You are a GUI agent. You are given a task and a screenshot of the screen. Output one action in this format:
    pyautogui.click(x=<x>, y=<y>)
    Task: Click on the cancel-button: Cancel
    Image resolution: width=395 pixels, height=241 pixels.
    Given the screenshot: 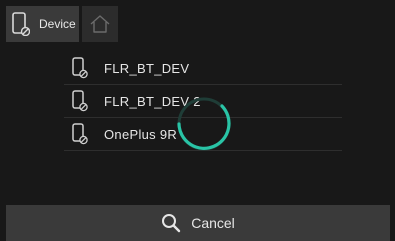 What is the action you would take?
    pyautogui.click(x=198, y=223)
    